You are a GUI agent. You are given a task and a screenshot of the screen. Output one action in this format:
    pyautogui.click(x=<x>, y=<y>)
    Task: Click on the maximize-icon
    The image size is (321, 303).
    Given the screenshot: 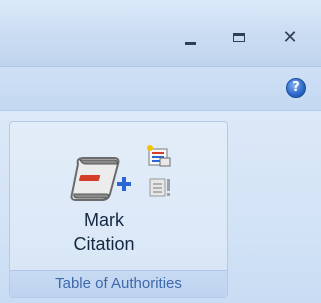 What is the action you would take?
    pyautogui.click(x=240, y=38)
    